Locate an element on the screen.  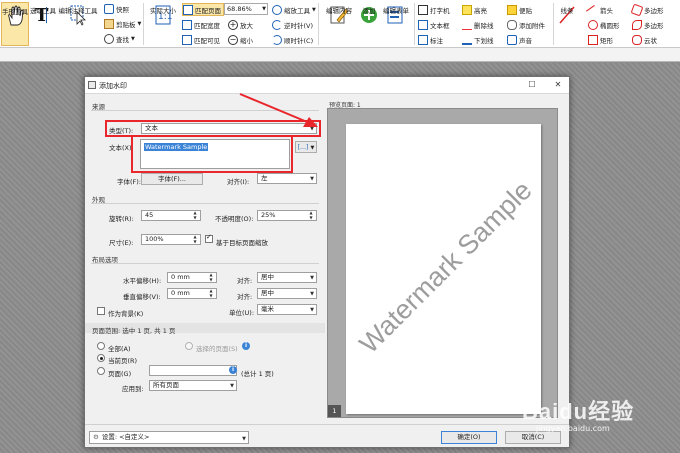
baidu-jingyan-logo: Baidu经验 is located at coordinates (578, 411).